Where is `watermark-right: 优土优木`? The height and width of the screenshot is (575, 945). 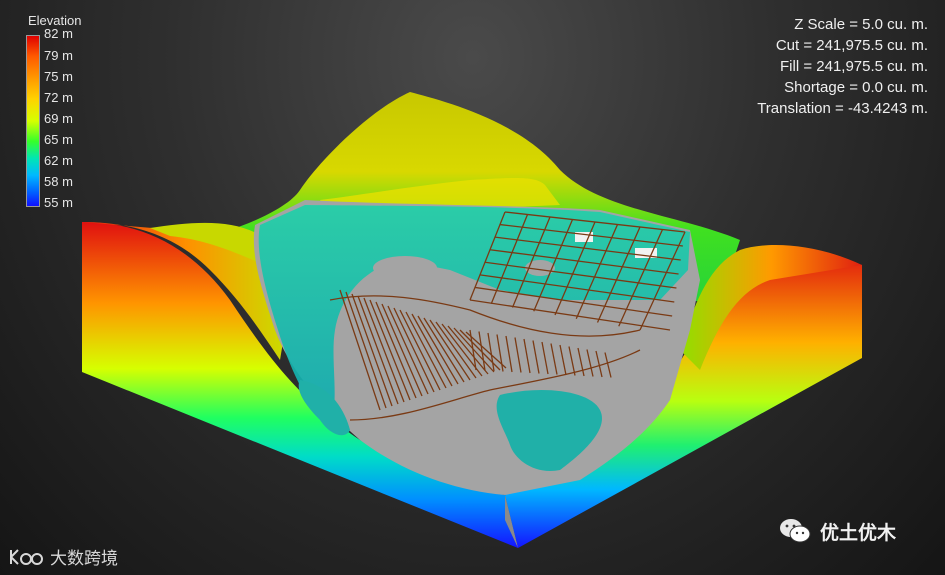 watermark-right: 优土优木 is located at coordinates (837, 531).